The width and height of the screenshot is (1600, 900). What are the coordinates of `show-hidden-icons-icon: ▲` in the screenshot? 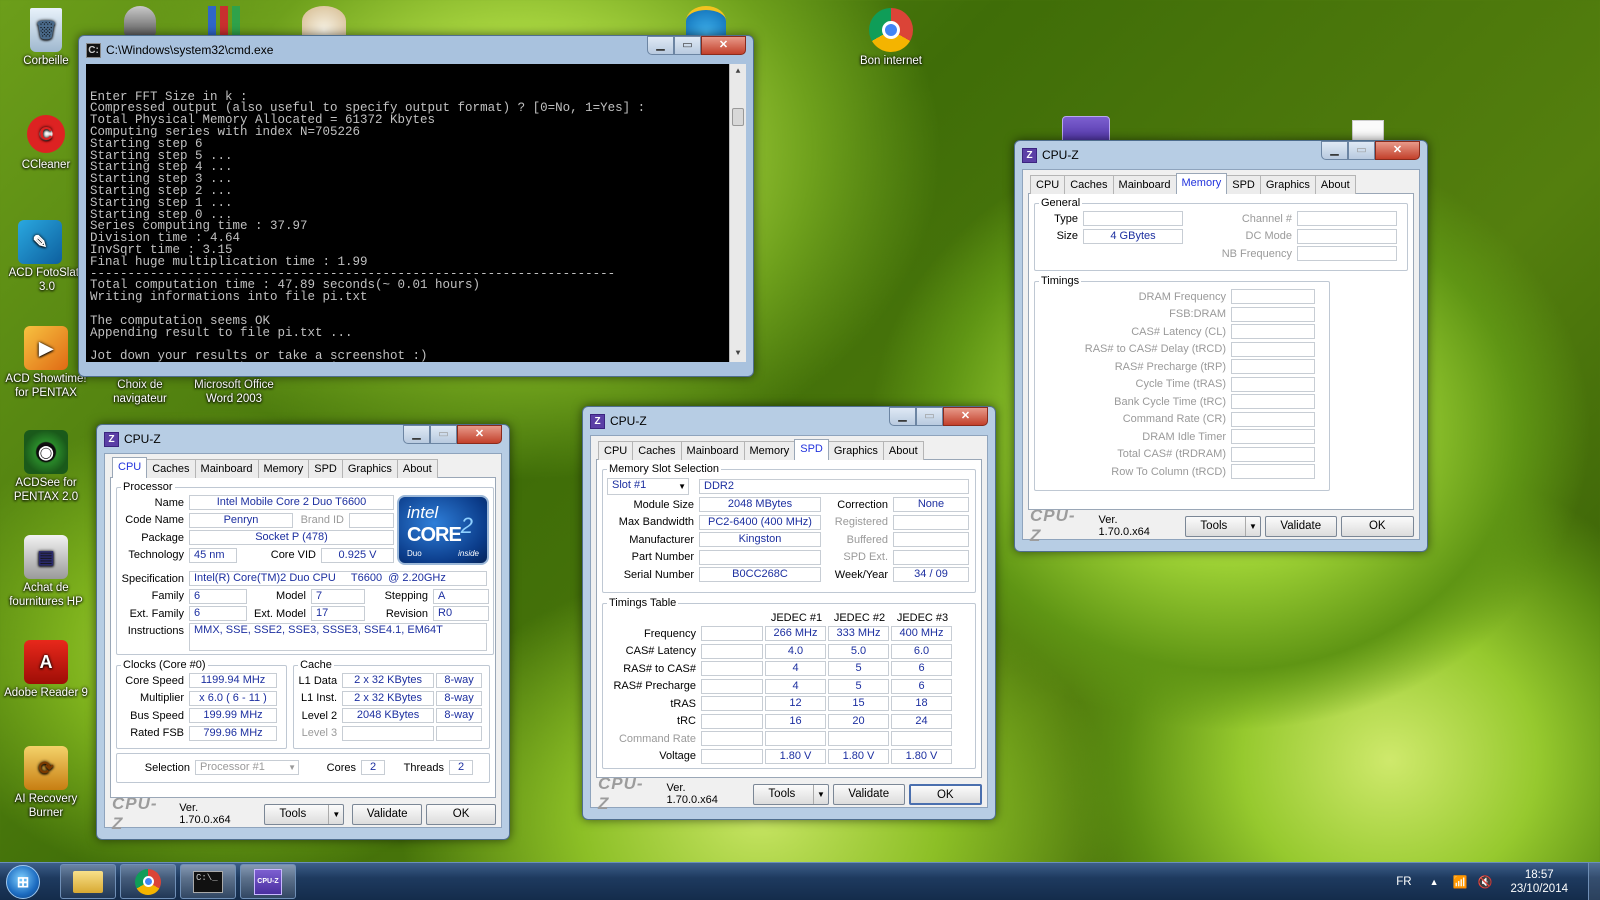 It's located at (1434, 882).